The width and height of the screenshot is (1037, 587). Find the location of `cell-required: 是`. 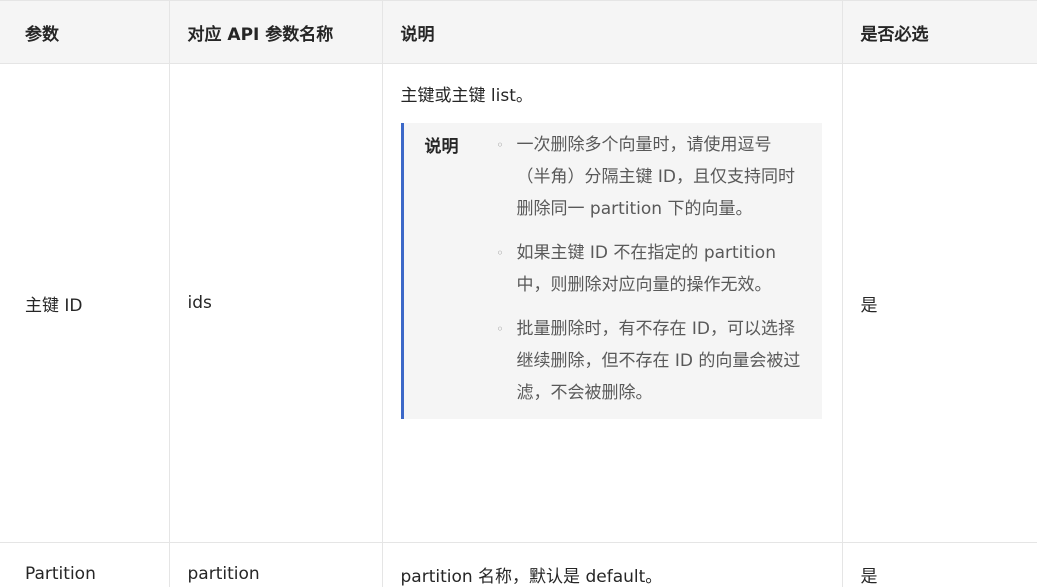

cell-required: 是 is located at coordinates (939, 564).